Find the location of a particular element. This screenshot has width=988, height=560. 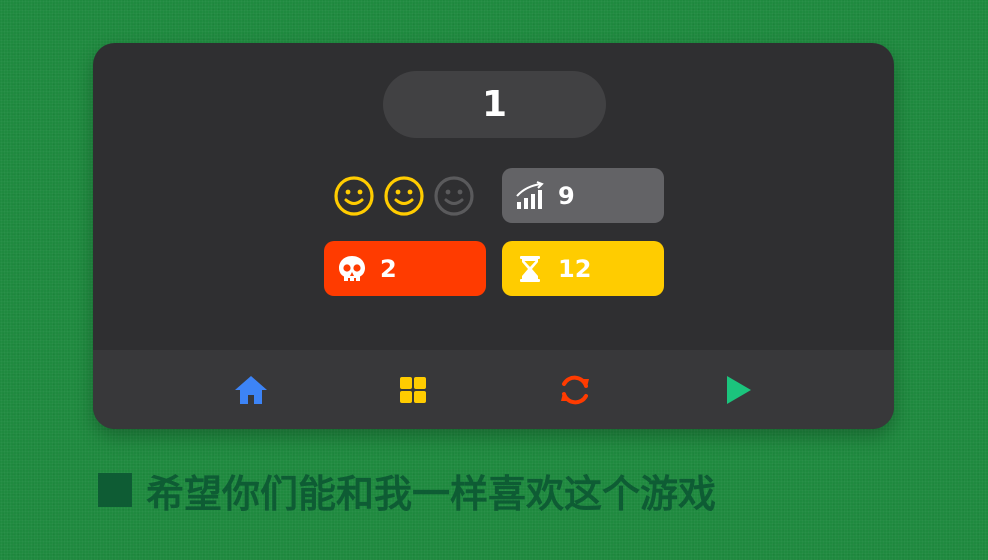

time-stat: 12 is located at coordinates (583, 268).